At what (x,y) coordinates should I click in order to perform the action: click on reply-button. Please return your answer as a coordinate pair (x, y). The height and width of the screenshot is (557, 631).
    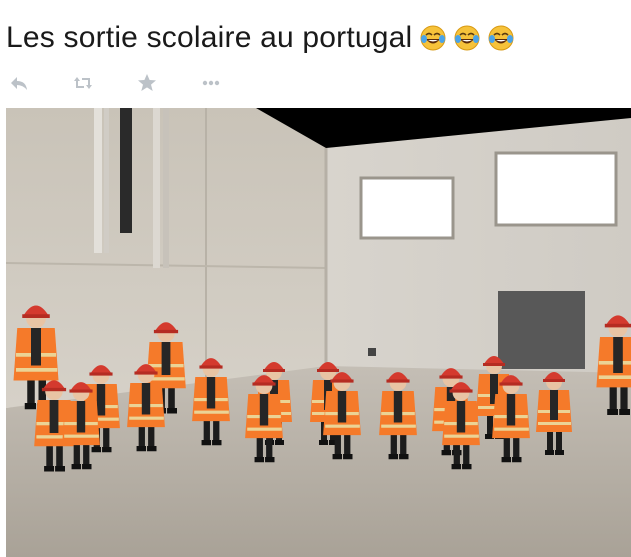
    Looking at the image, I should click on (19, 83).